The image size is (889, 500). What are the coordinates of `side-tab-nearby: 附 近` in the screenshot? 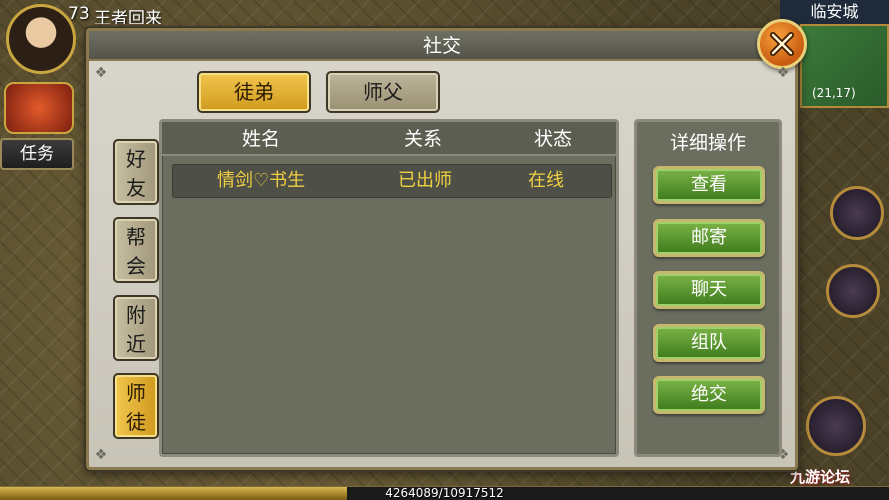 It's located at (136, 328).